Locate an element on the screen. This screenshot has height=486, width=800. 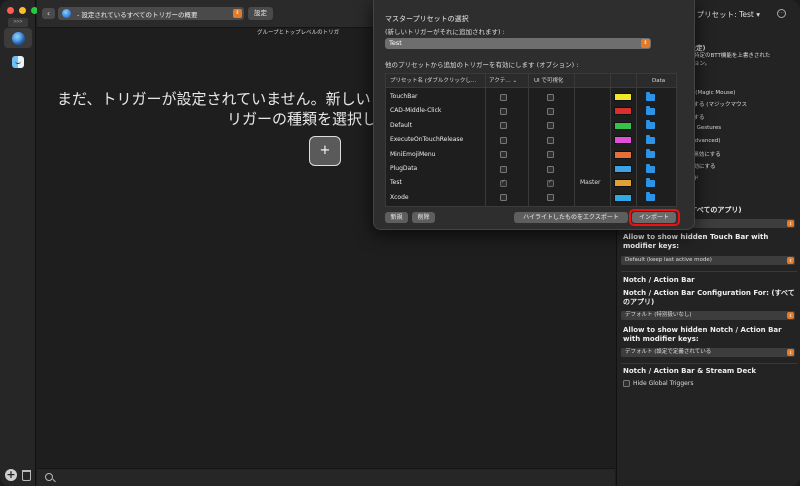
delete-preset-button: 削除 is located at coordinates (423, 217).